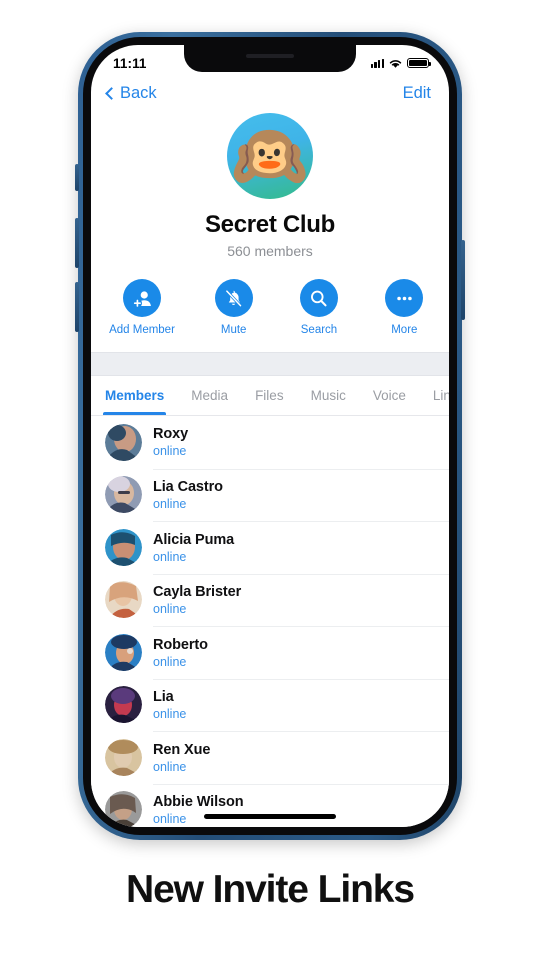  What do you see at coordinates (194, 539) in the screenshot?
I see `member-name: Alicia Puma` at bounding box center [194, 539].